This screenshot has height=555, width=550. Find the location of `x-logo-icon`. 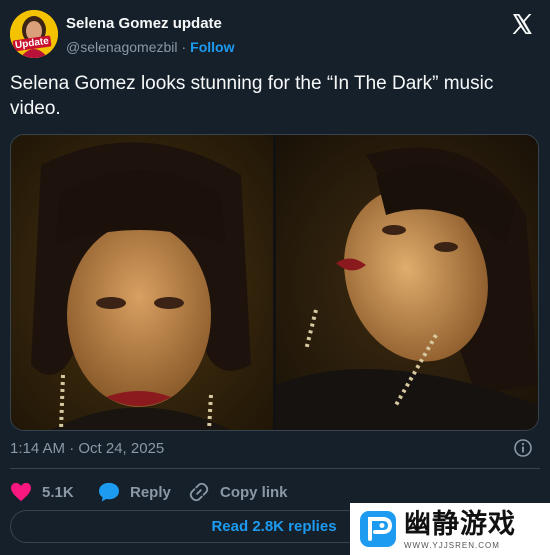

x-logo-icon is located at coordinates (522, 24).